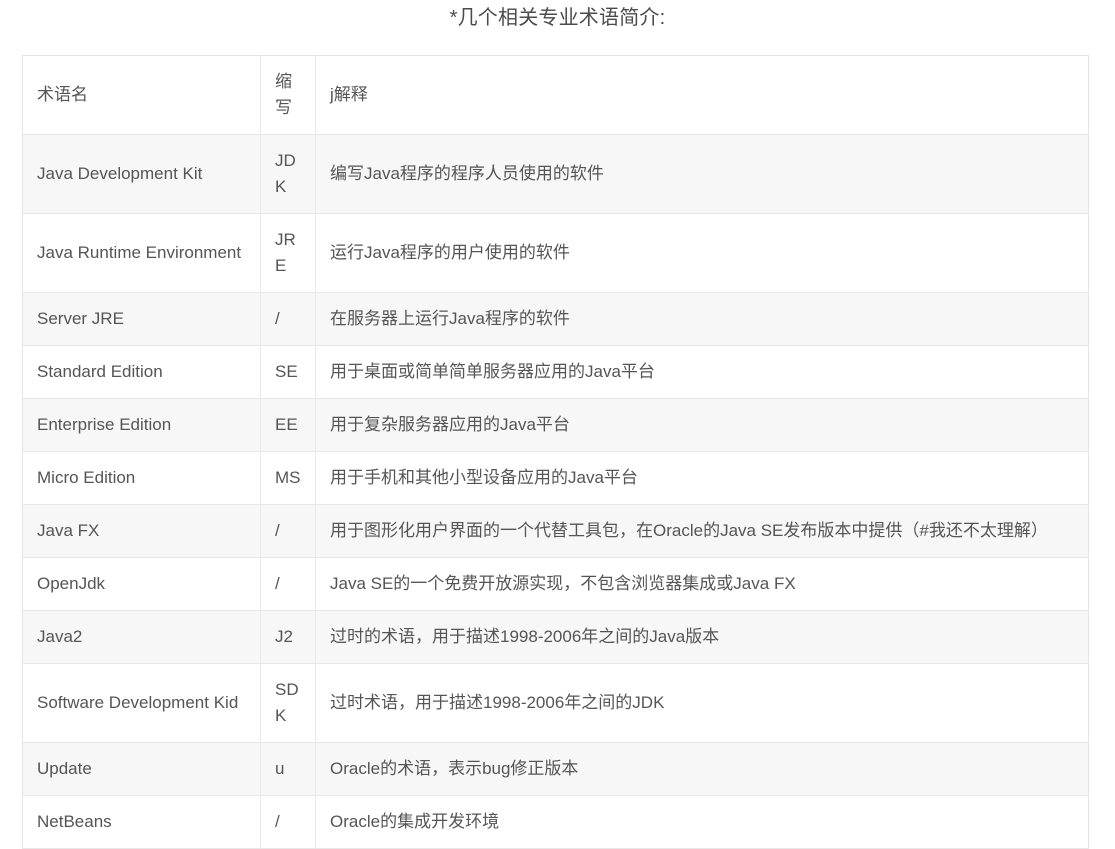  I want to click on cell-abbreviation: J2, so click(288, 637).